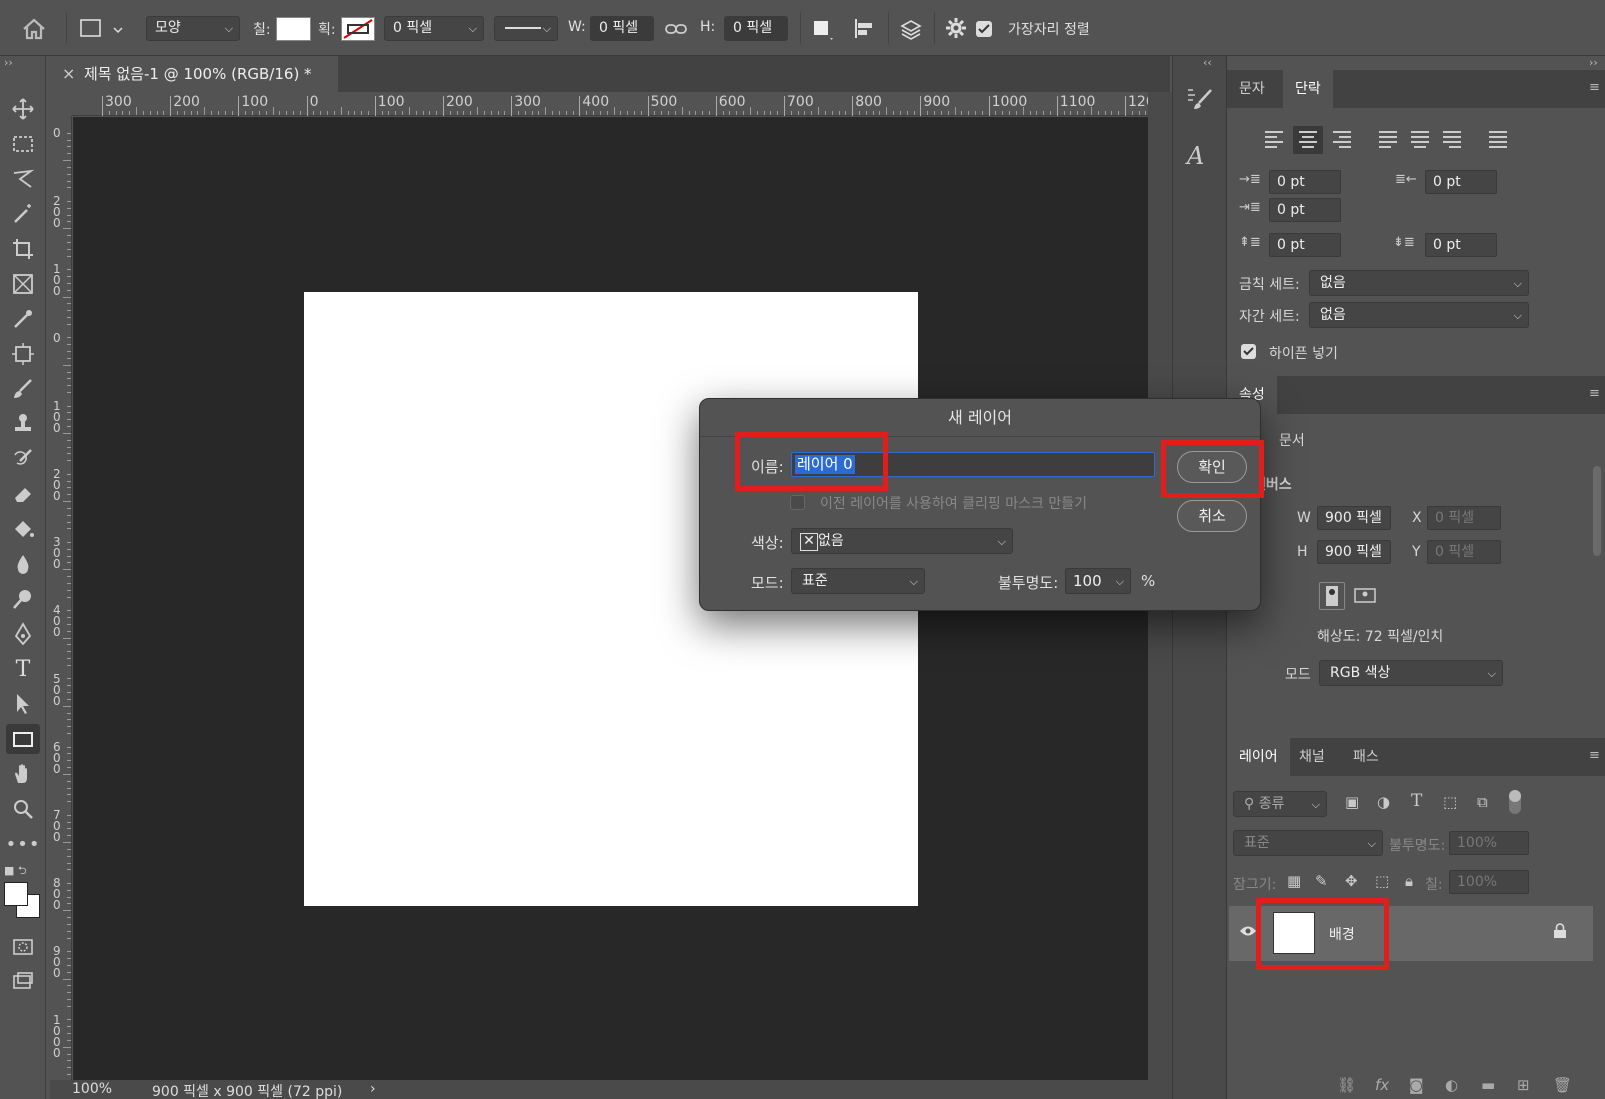 This screenshot has width=1605, height=1099. I want to click on gear-icon, so click(956, 30).